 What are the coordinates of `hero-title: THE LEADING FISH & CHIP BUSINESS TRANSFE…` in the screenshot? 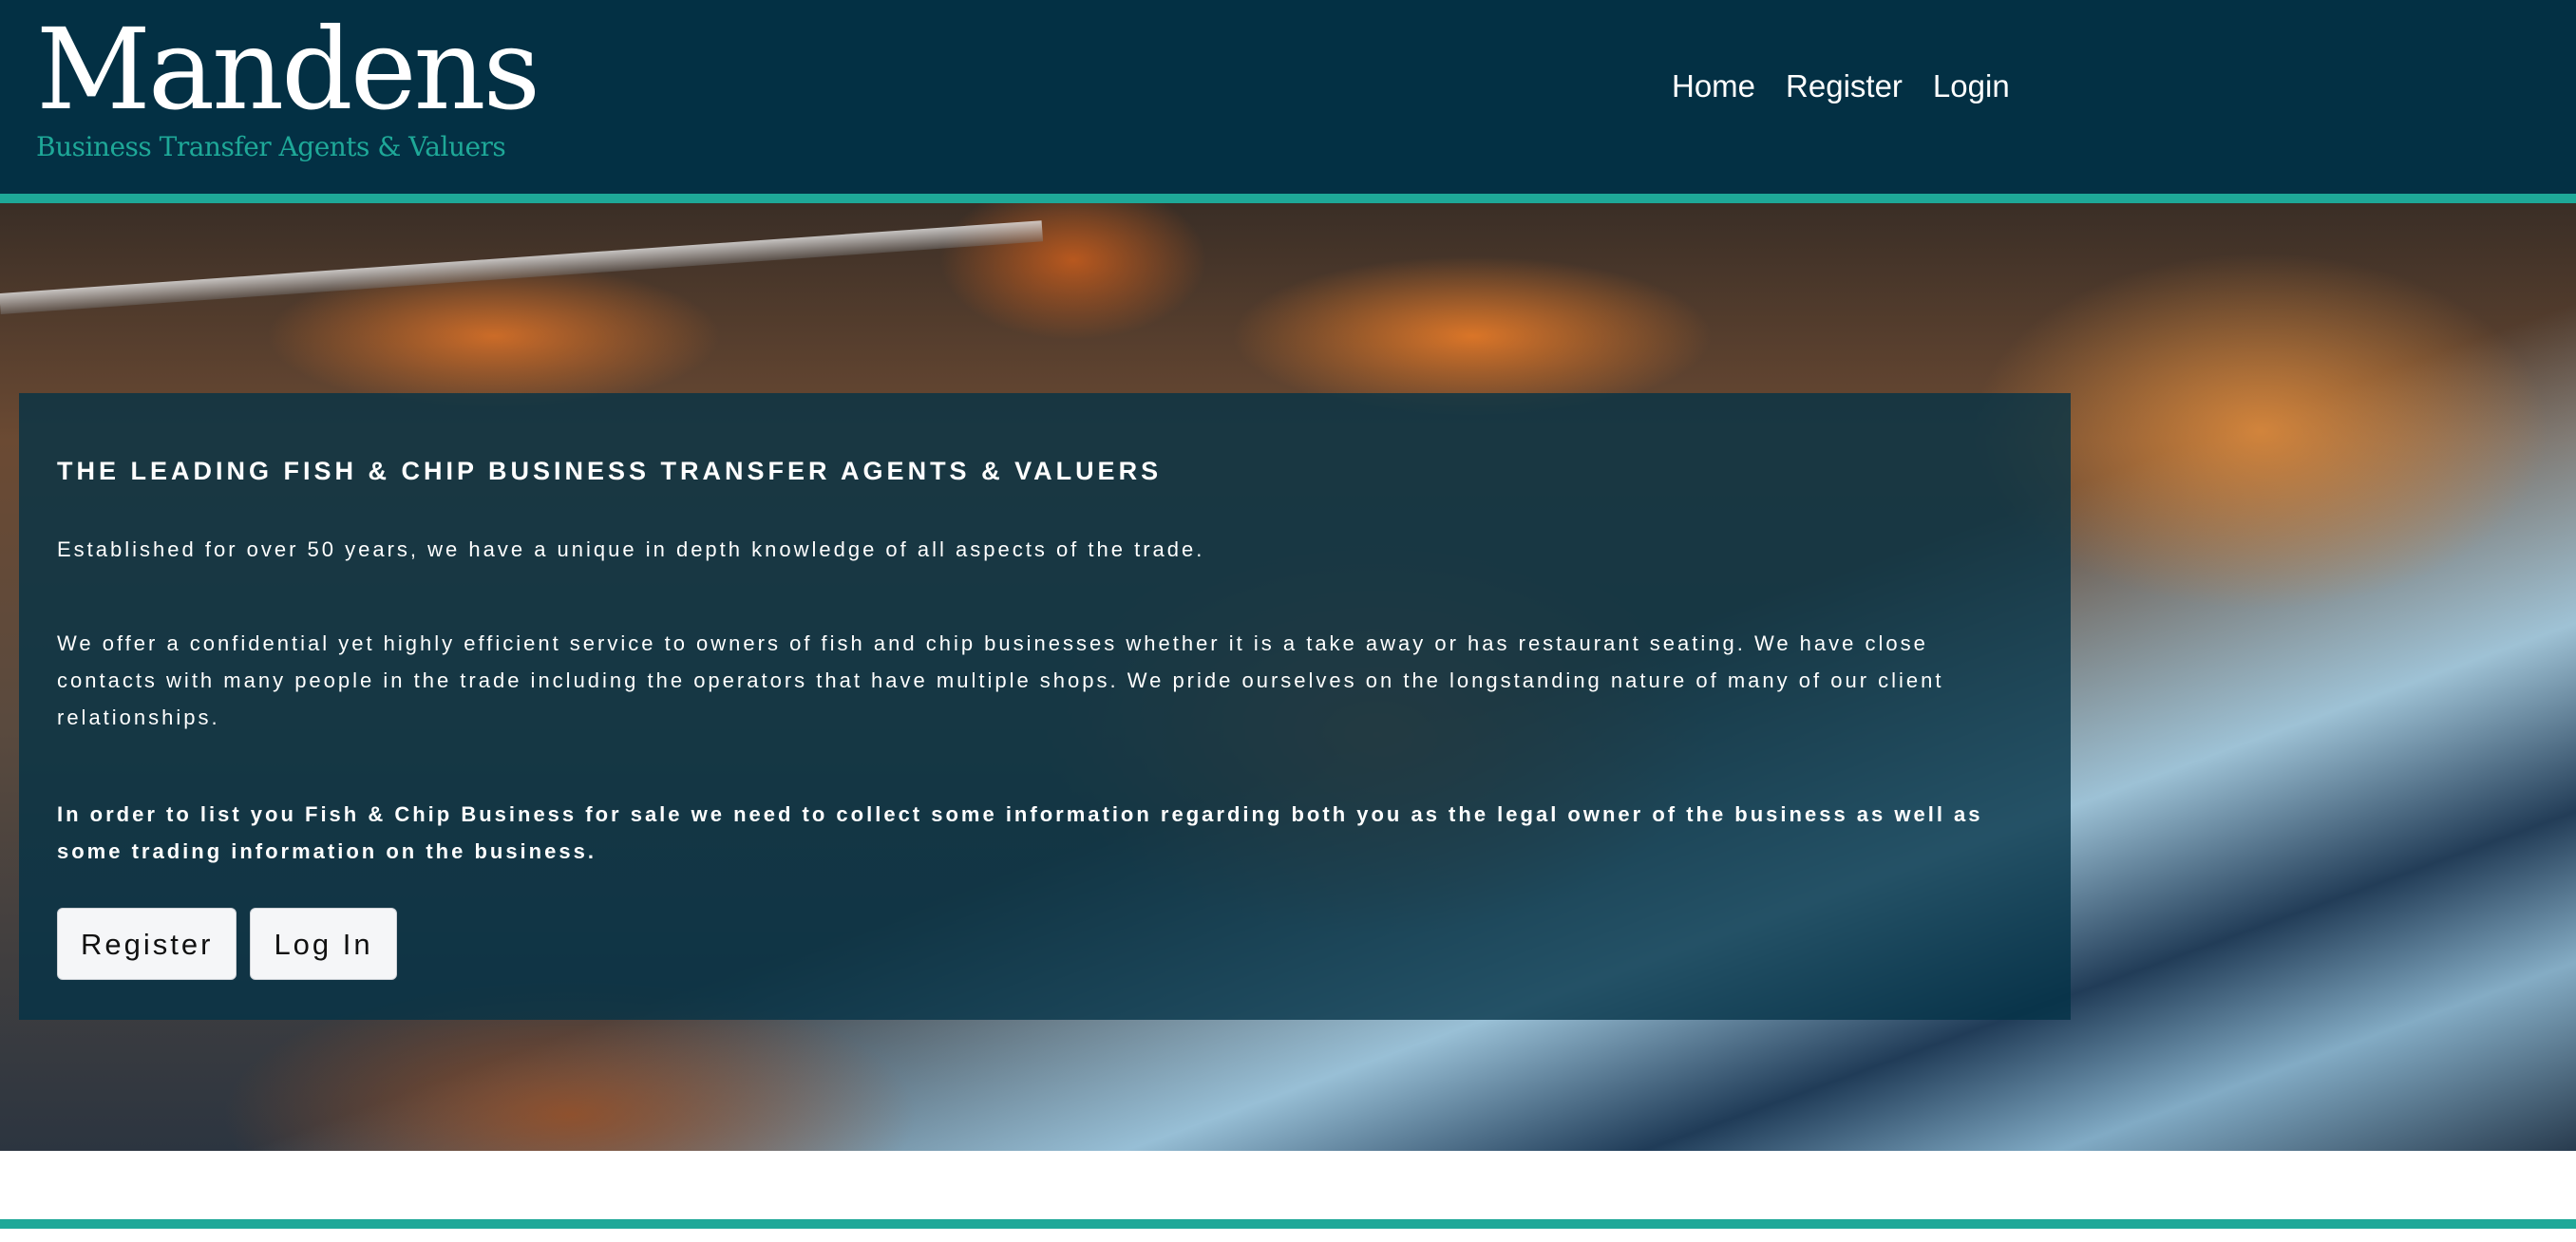 It's located at (610, 471).